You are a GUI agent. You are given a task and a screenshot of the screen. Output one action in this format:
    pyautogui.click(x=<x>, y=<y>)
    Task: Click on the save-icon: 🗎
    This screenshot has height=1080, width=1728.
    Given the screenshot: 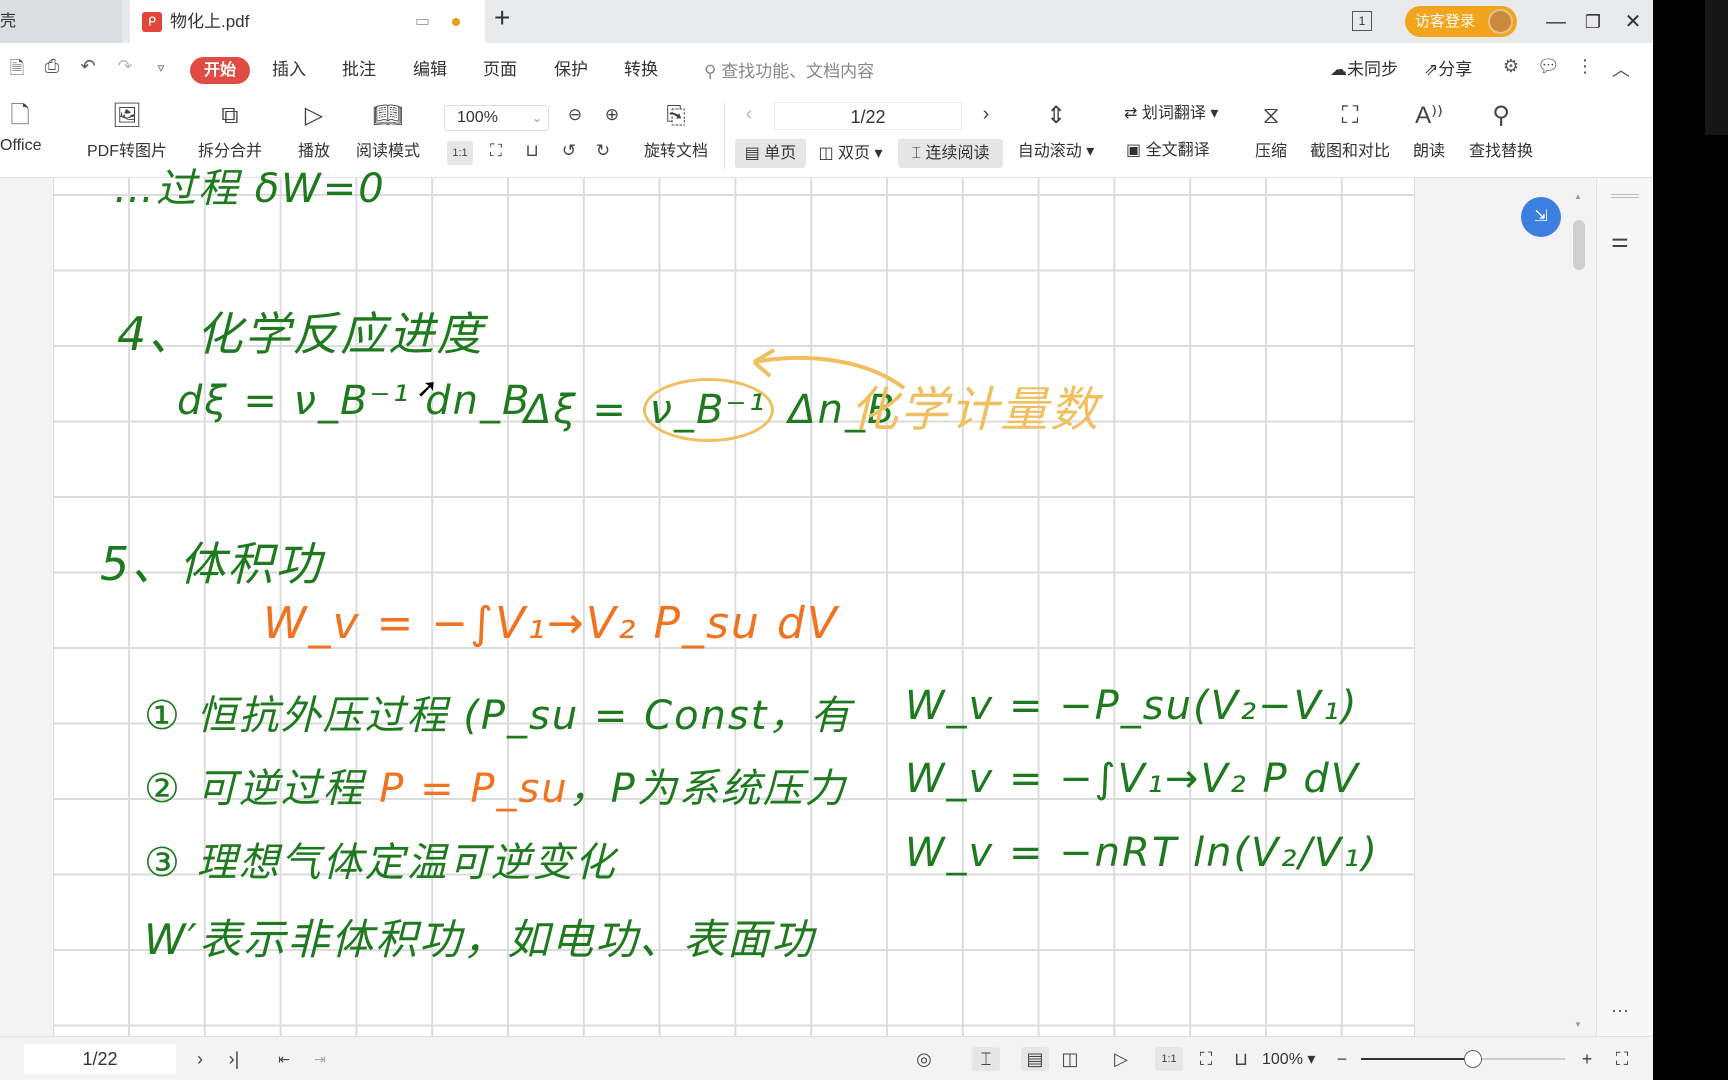 What is the action you would take?
    pyautogui.click(x=17, y=71)
    